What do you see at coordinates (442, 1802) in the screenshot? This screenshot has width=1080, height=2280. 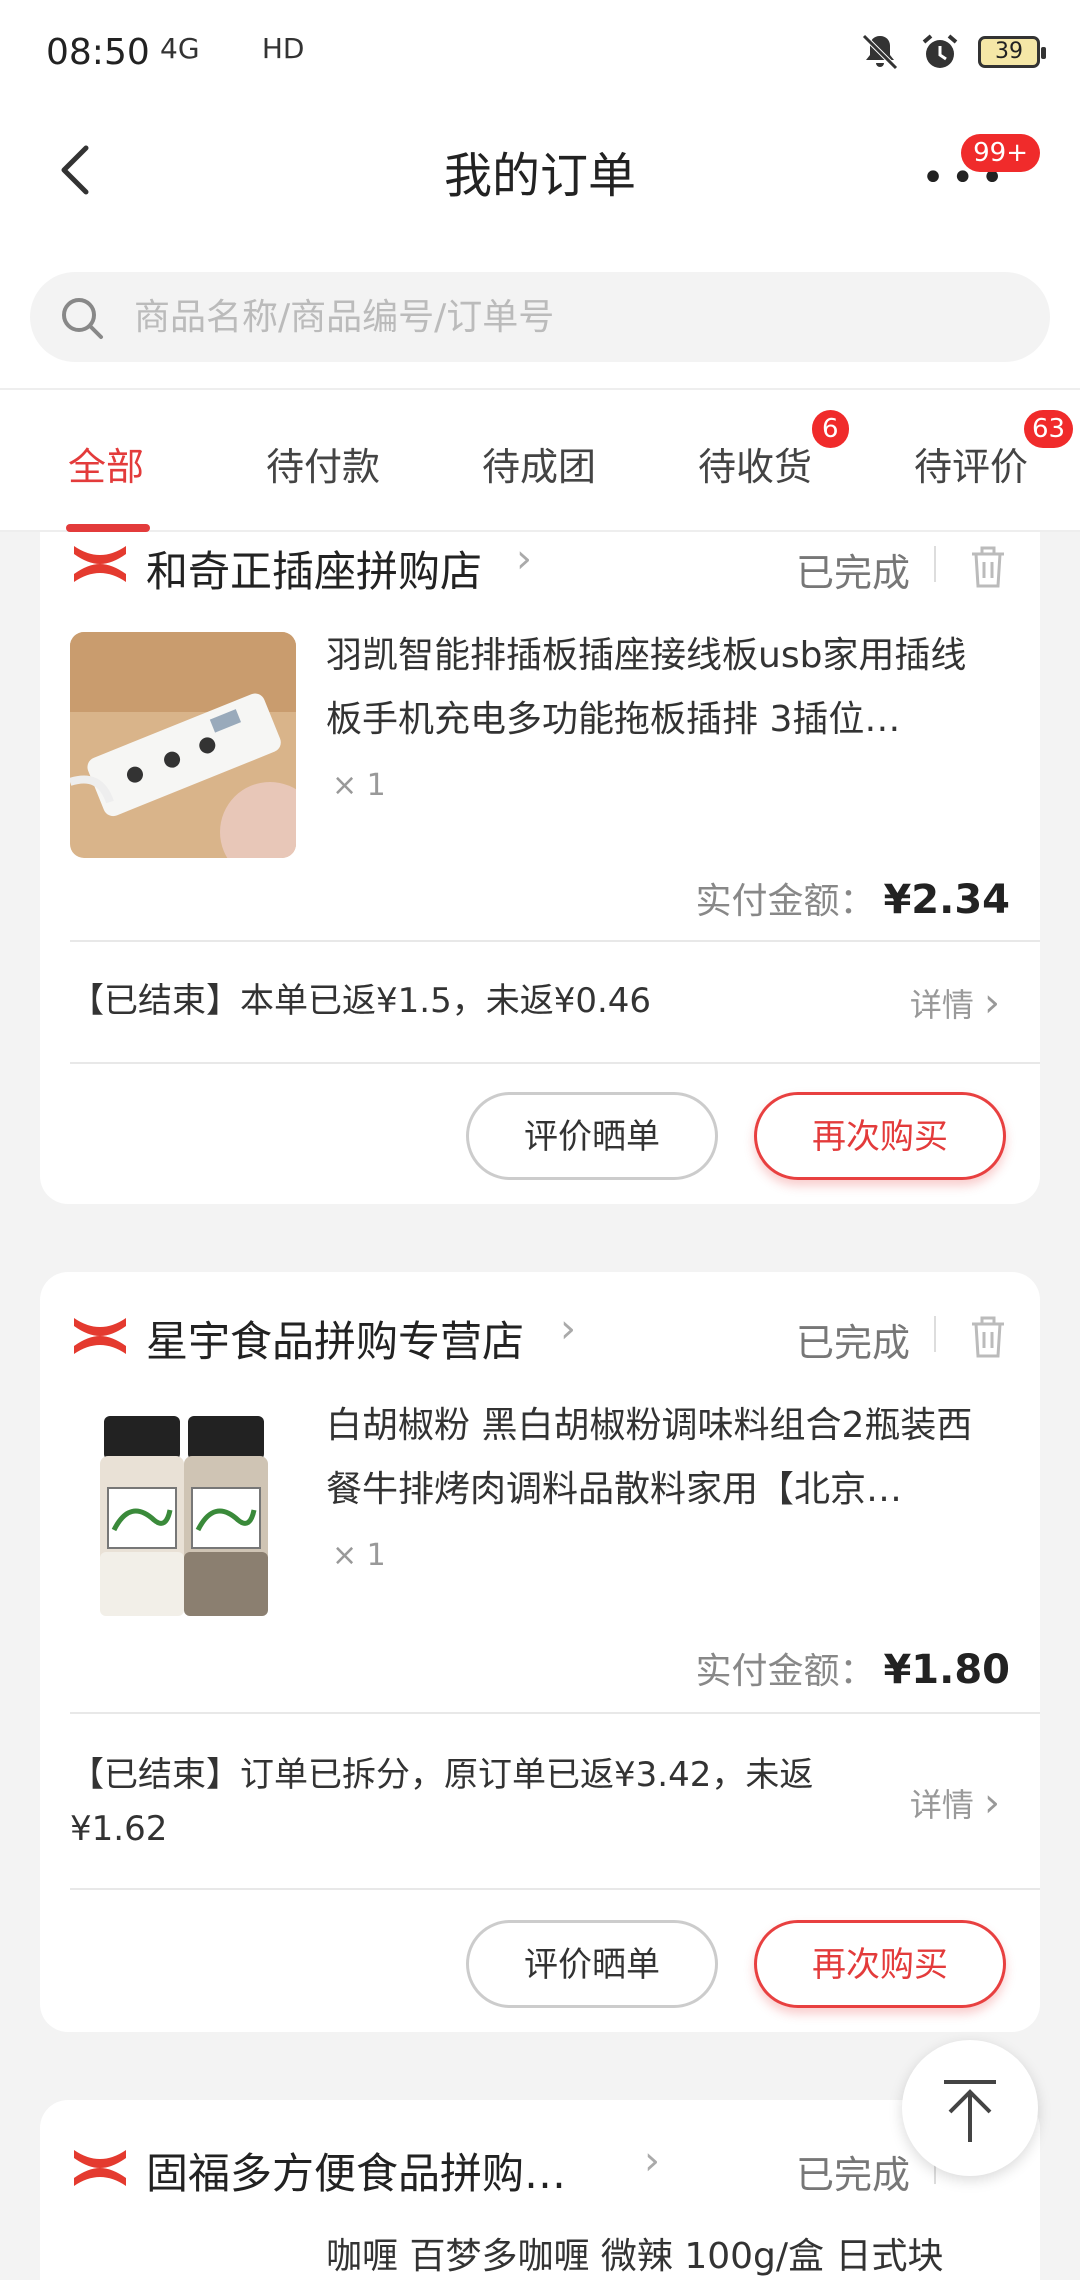 I see `rebate-info: 【已结束】订单已拆分，原订单已返¥3.42，未返¥1.62` at bounding box center [442, 1802].